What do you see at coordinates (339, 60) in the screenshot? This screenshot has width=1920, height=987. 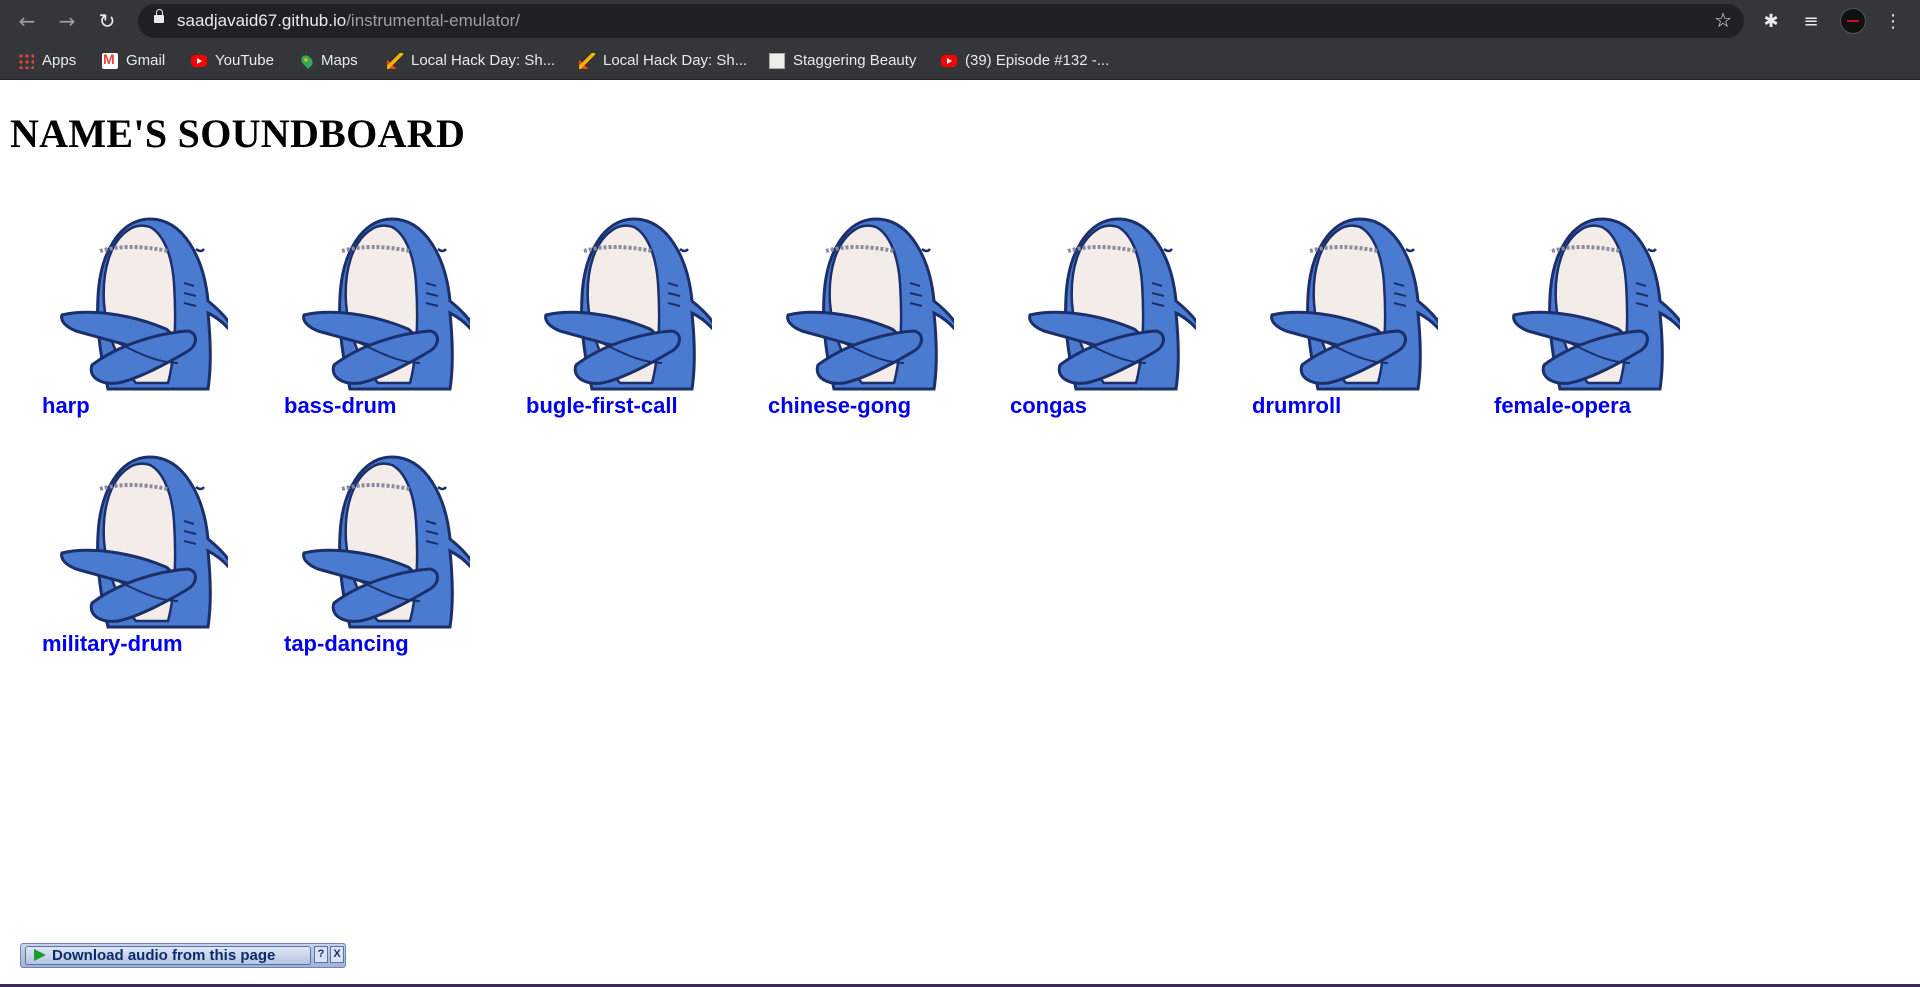 I see `bookmark-label: Maps` at bounding box center [339, 60].